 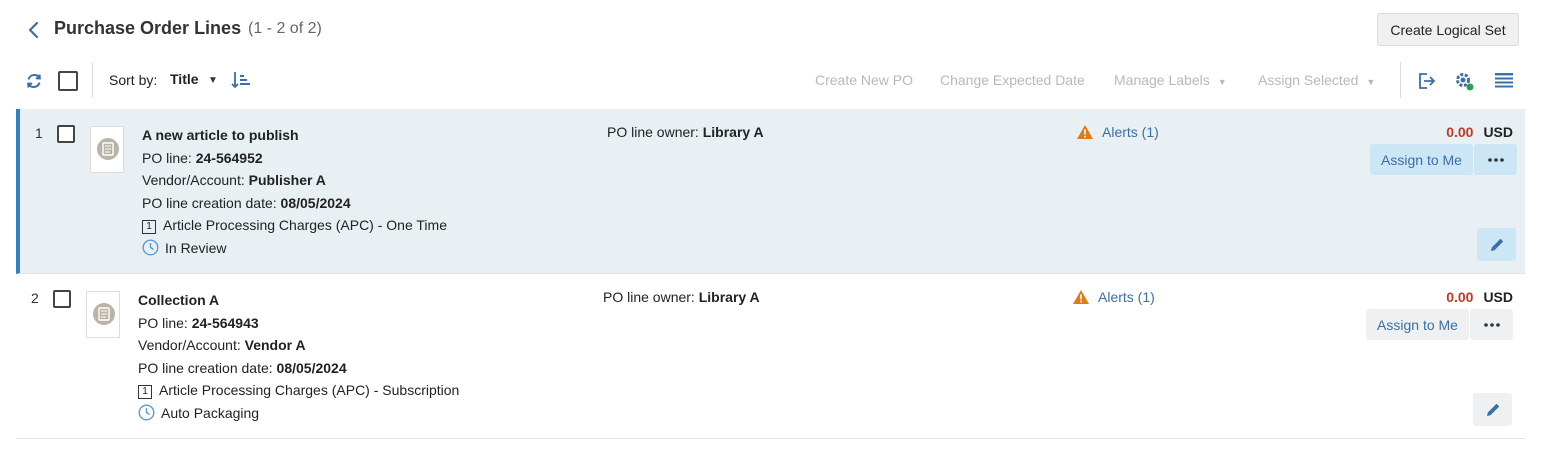 I want to click on item-title-link: Collection A, so click(x=298, y=300).